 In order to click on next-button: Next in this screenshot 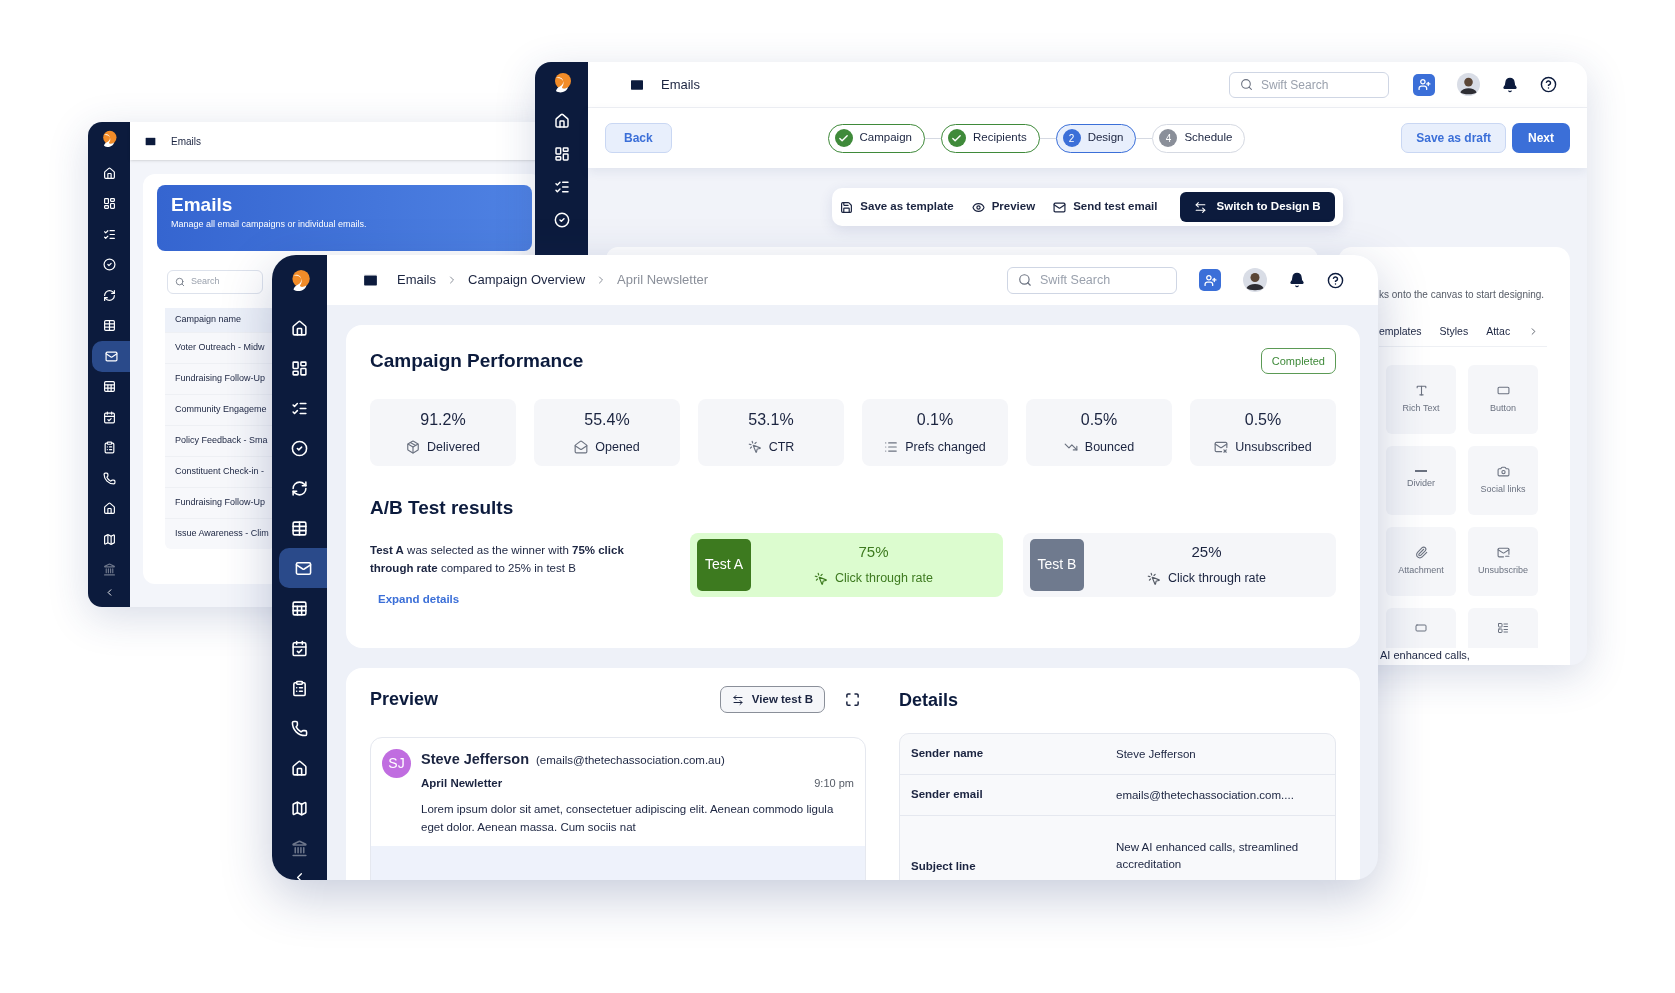, I will do `click(1541, 138)`.